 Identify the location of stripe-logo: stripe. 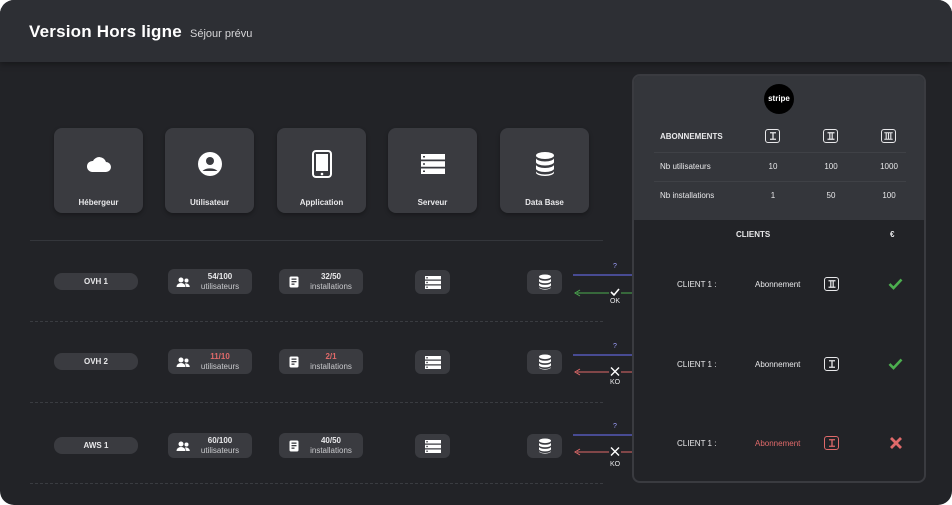
(779, 99).